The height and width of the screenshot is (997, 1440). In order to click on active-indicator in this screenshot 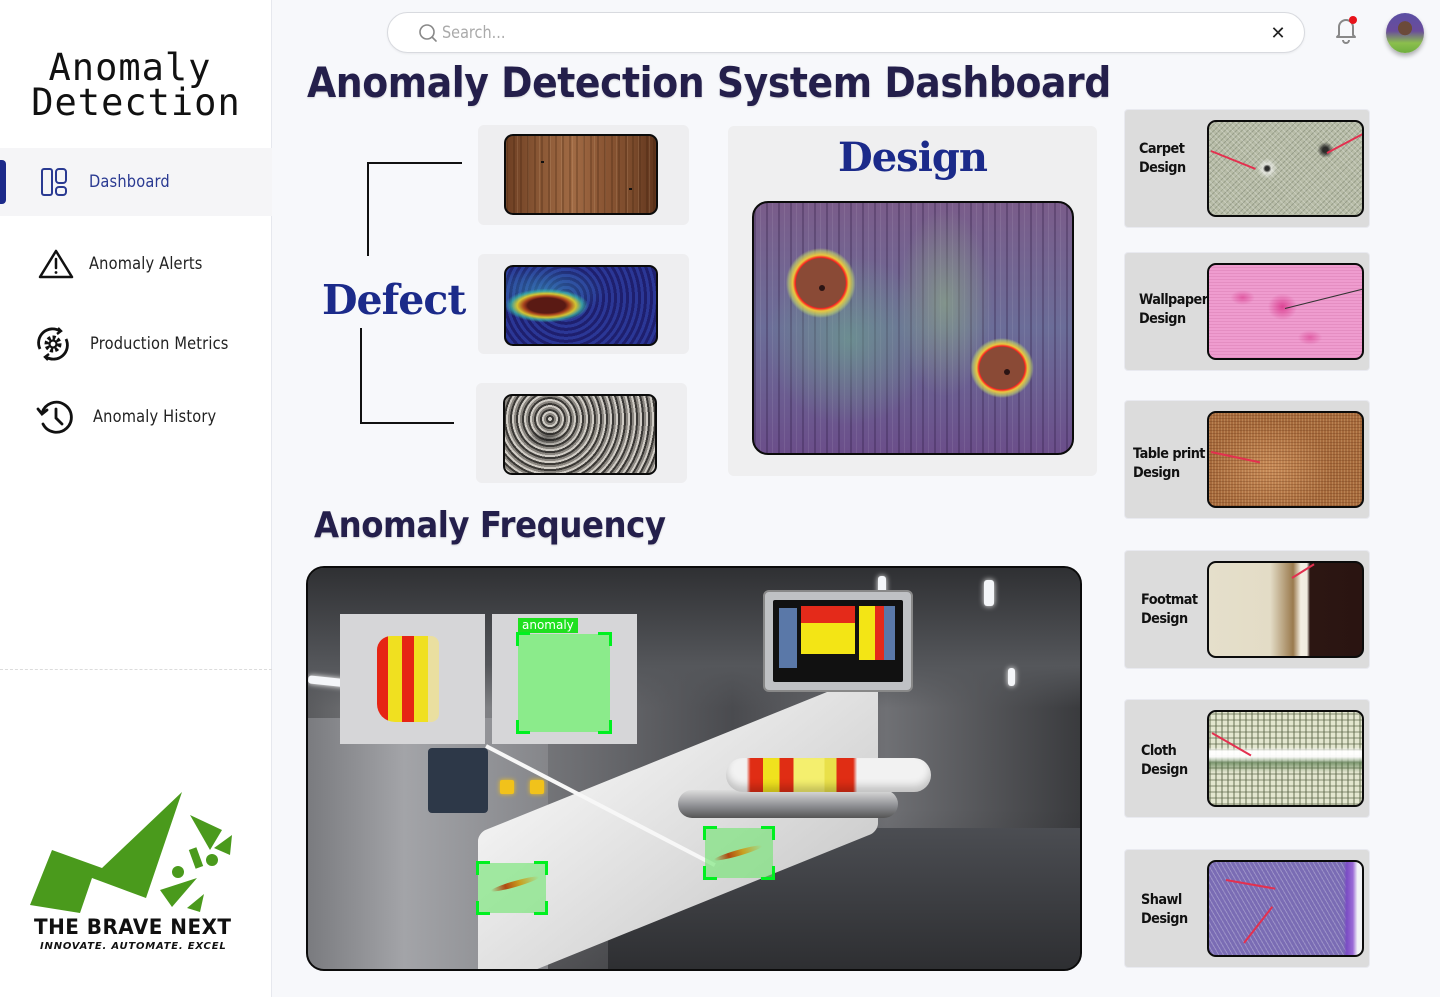, I will do `click(3, 182)`.